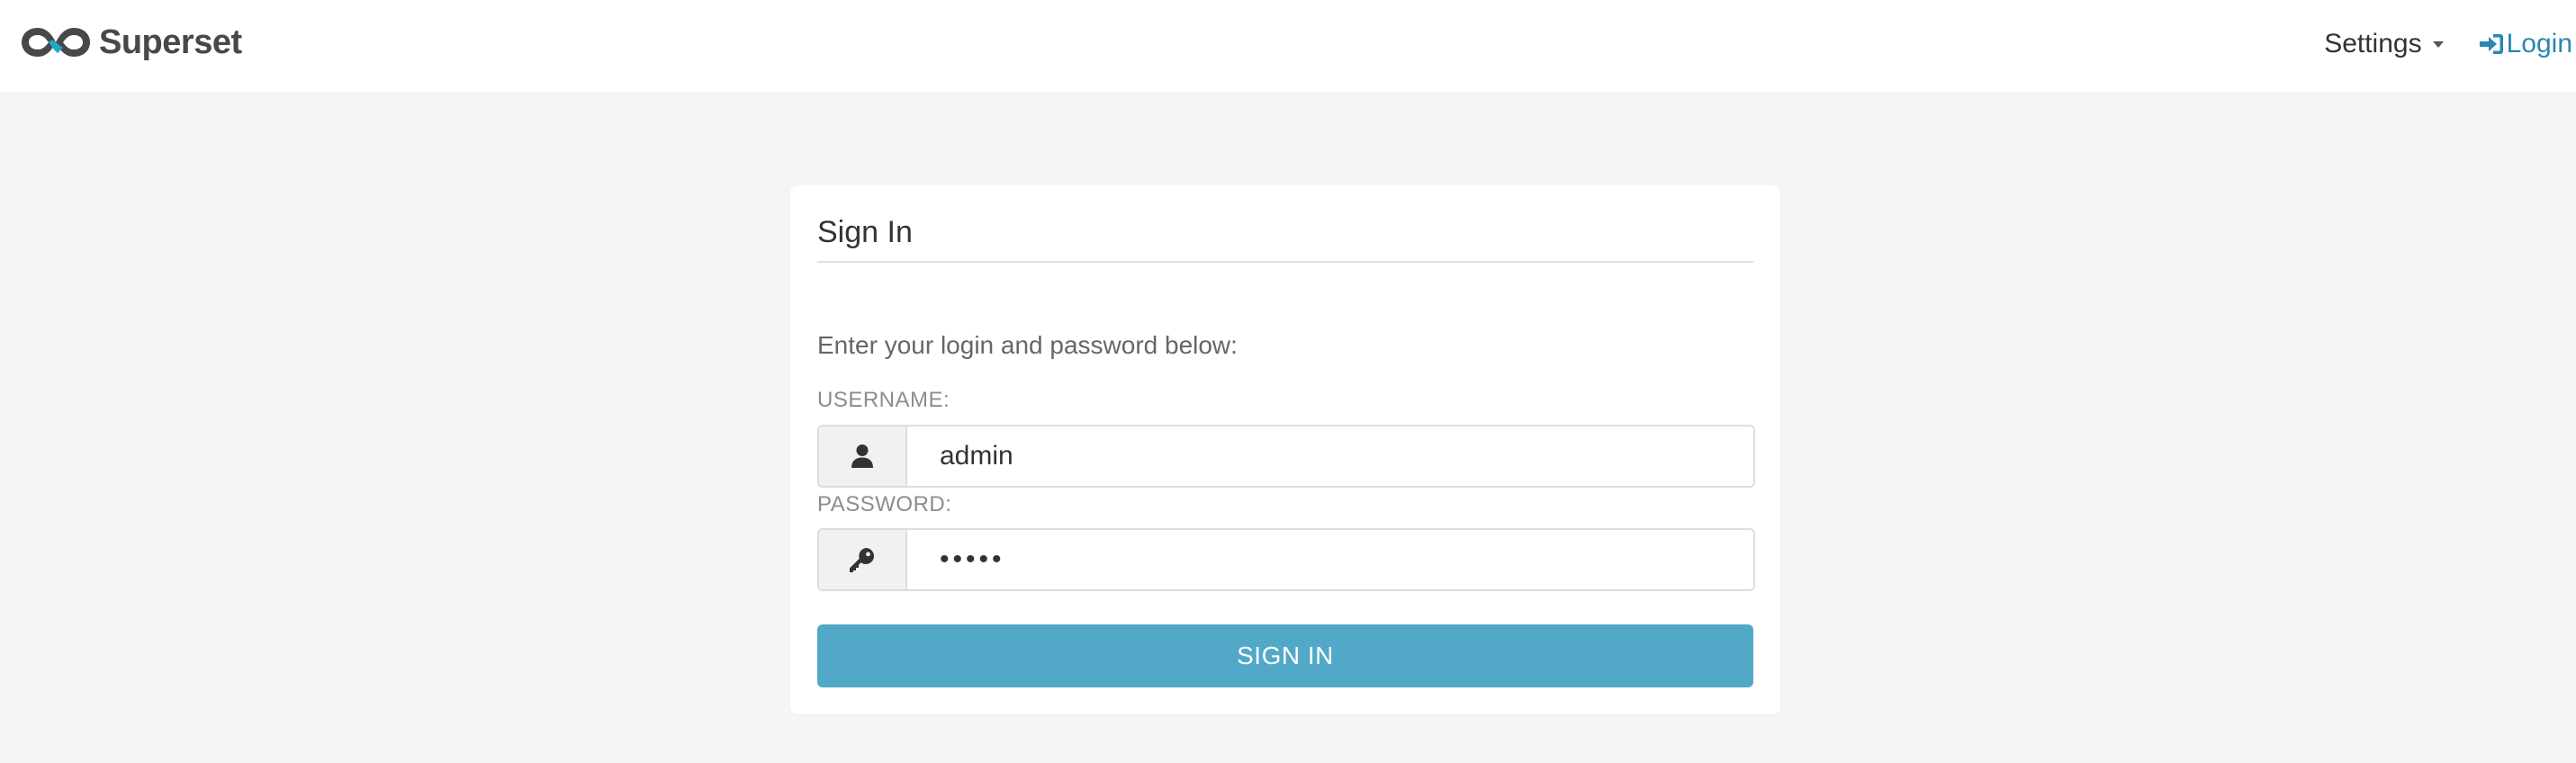  Describe the element at coordinates (2373, 43) in the screenshot. I see `settings-label: Settings` at that location.